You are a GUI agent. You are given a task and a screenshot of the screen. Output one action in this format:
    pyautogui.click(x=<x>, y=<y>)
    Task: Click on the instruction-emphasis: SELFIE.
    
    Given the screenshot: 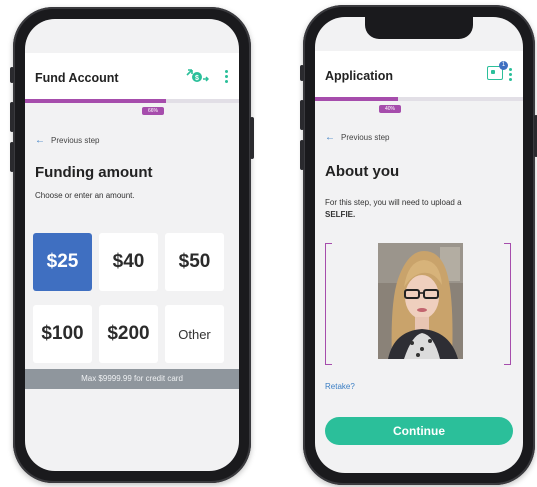 What is the action you would take?
    pyautogui.click(x=340, y=214)
    